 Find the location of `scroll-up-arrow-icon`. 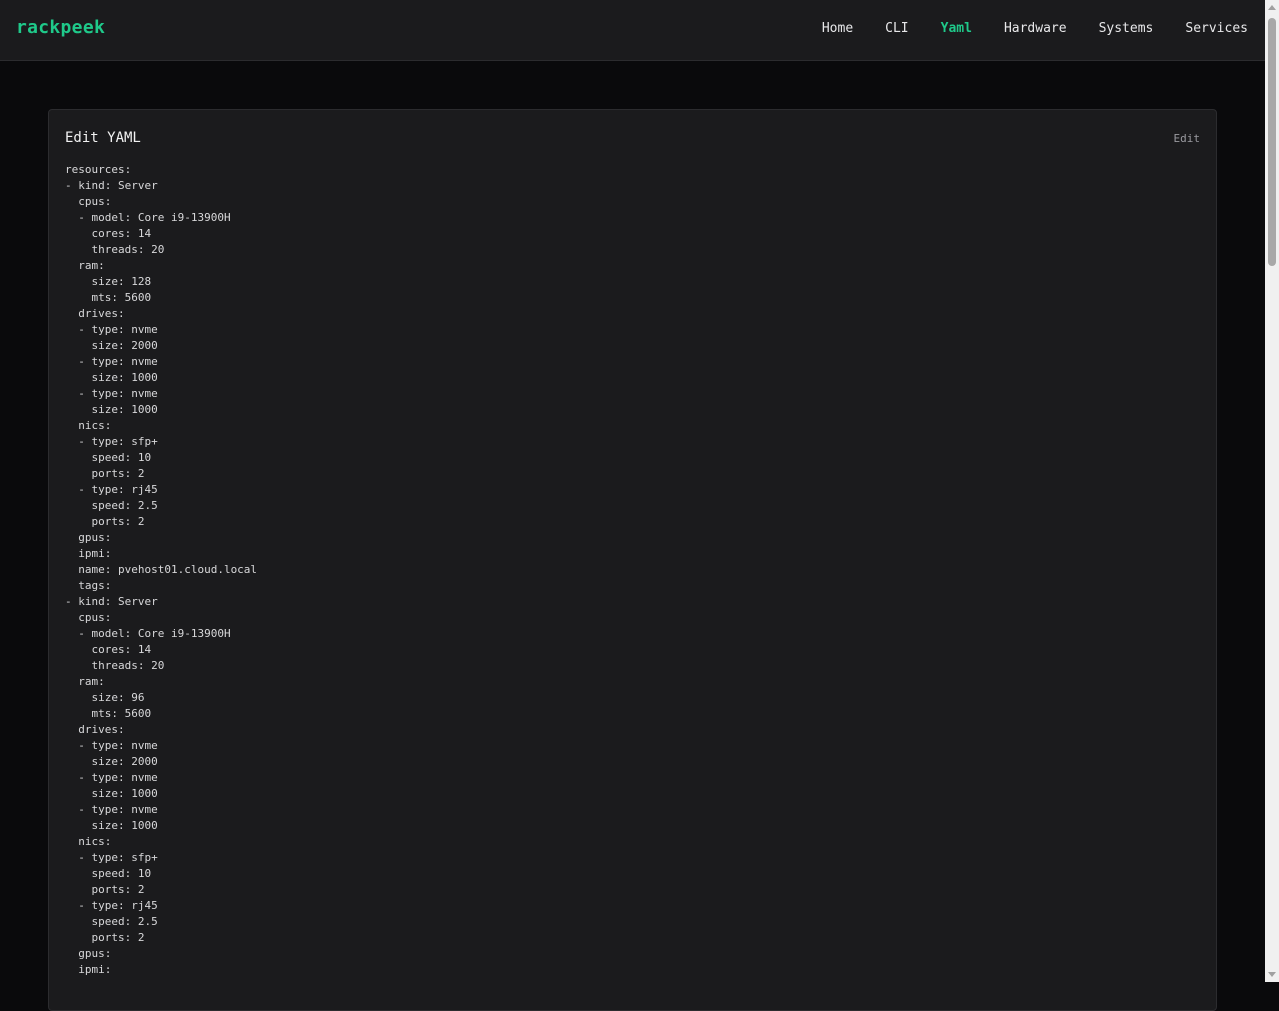

scroll-up-arrow-icon is located at coordinates (1272, 7).